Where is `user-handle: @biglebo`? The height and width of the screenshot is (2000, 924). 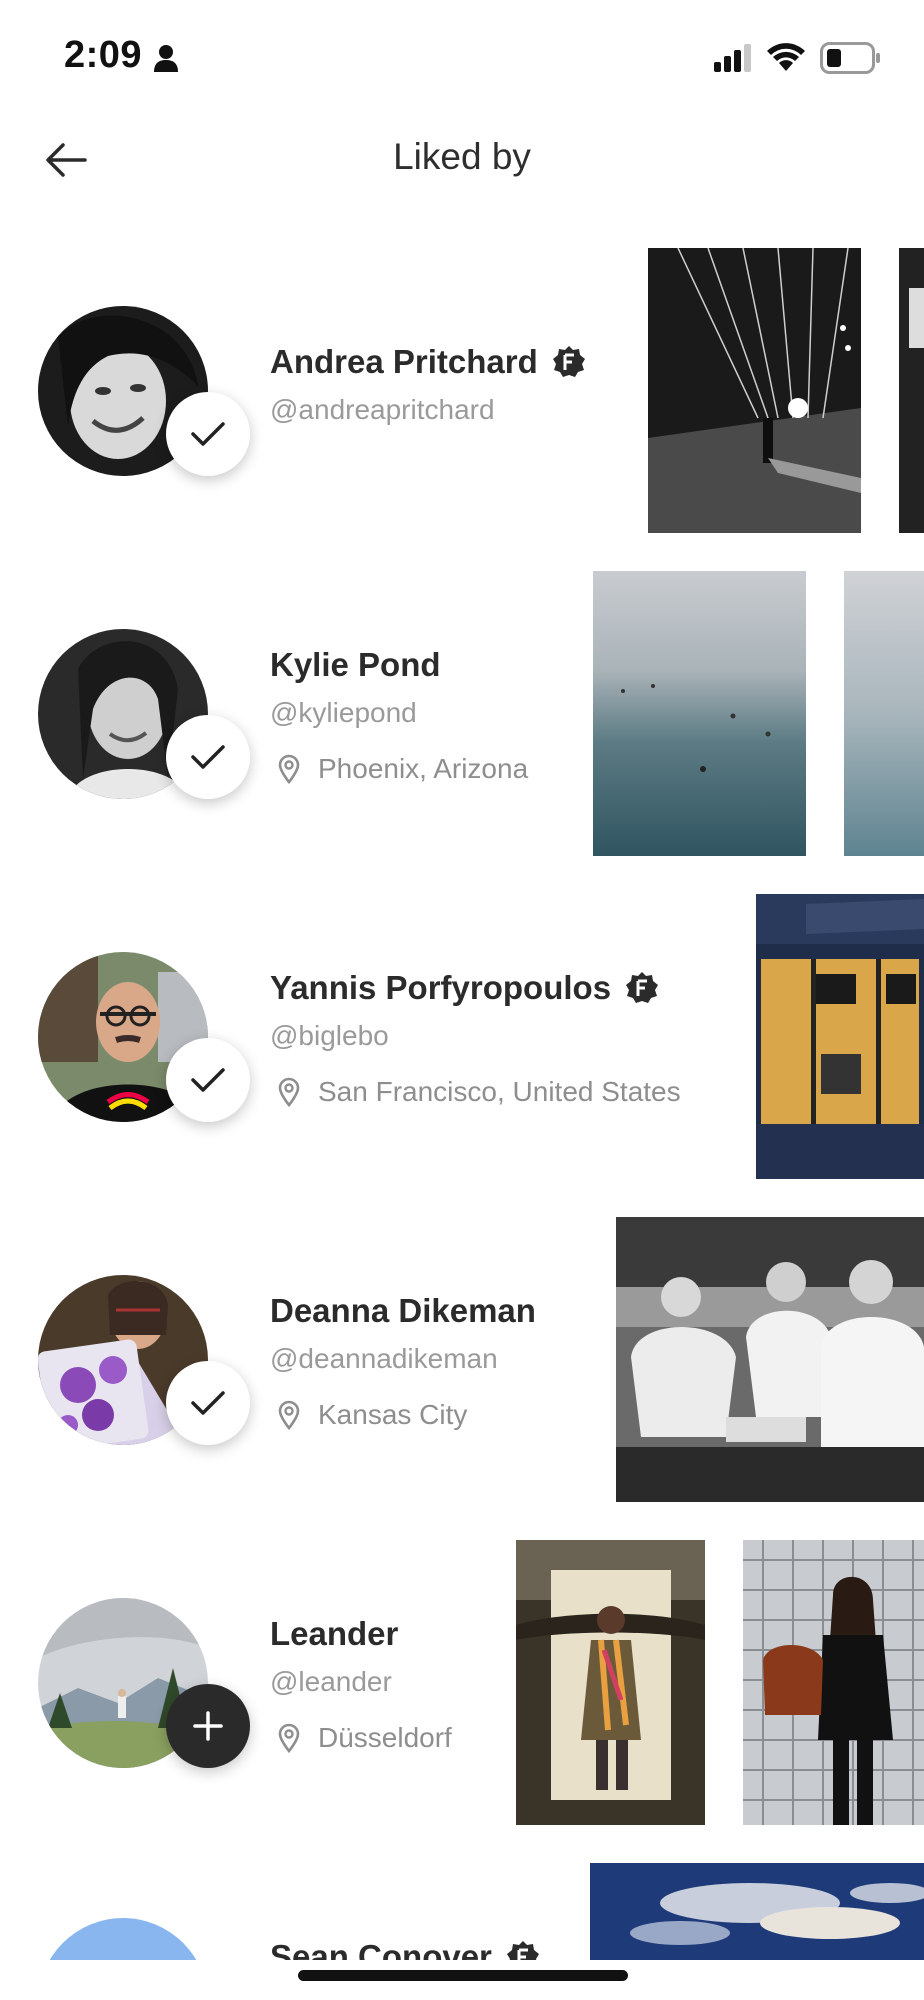
user-handle: @biglebo is located at coordinates (329, 1035).